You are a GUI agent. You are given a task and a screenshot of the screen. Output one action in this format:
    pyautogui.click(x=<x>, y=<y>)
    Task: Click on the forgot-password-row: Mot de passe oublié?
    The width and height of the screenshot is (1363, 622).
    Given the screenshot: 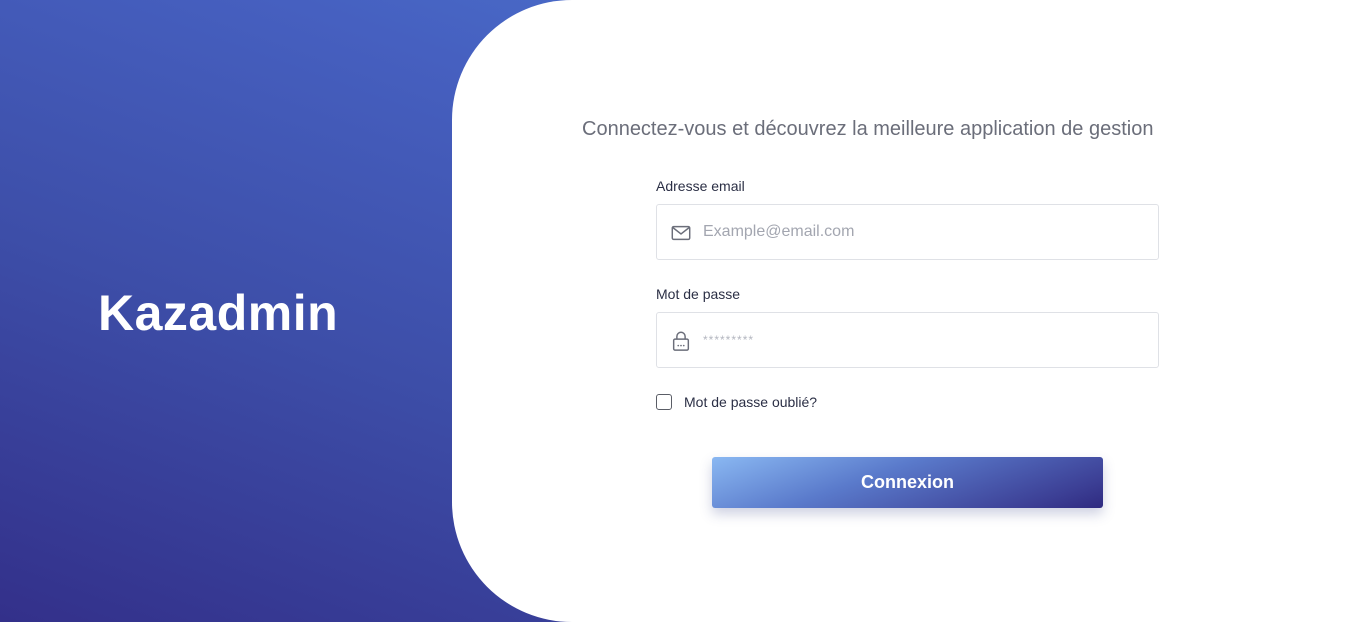 What is the action you would take?
    pyautogui.click(x=736, y=402)
    